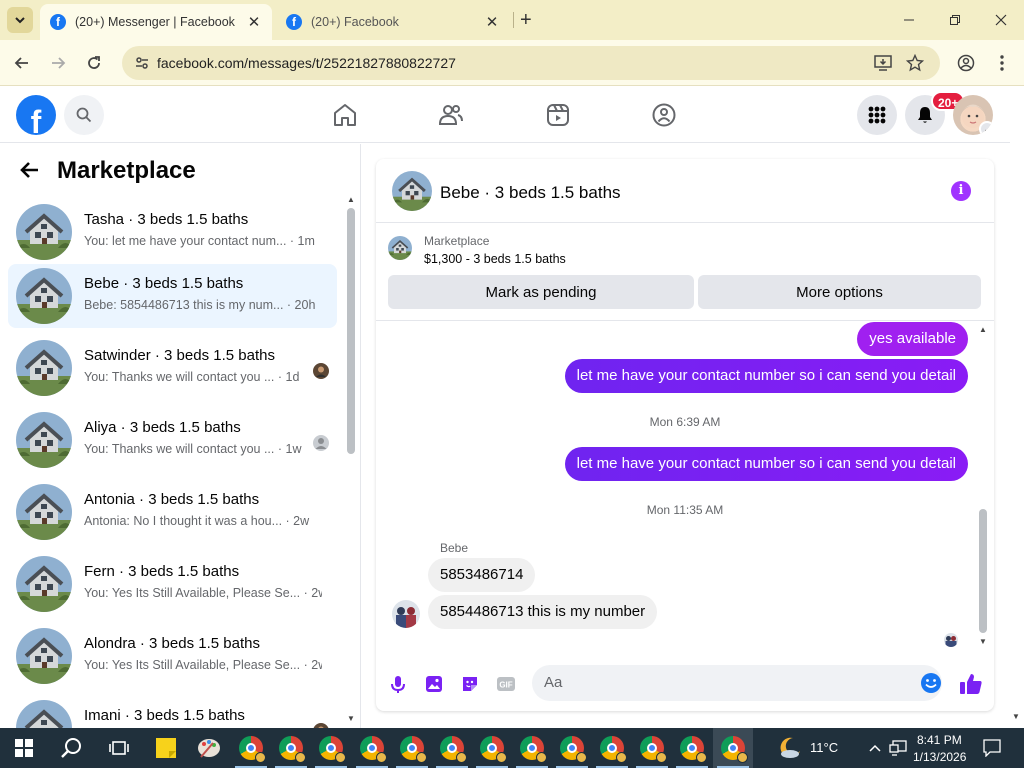 The height and width of the screenshot is (768, 1024). I want to click on network-button, so click(898, 748).